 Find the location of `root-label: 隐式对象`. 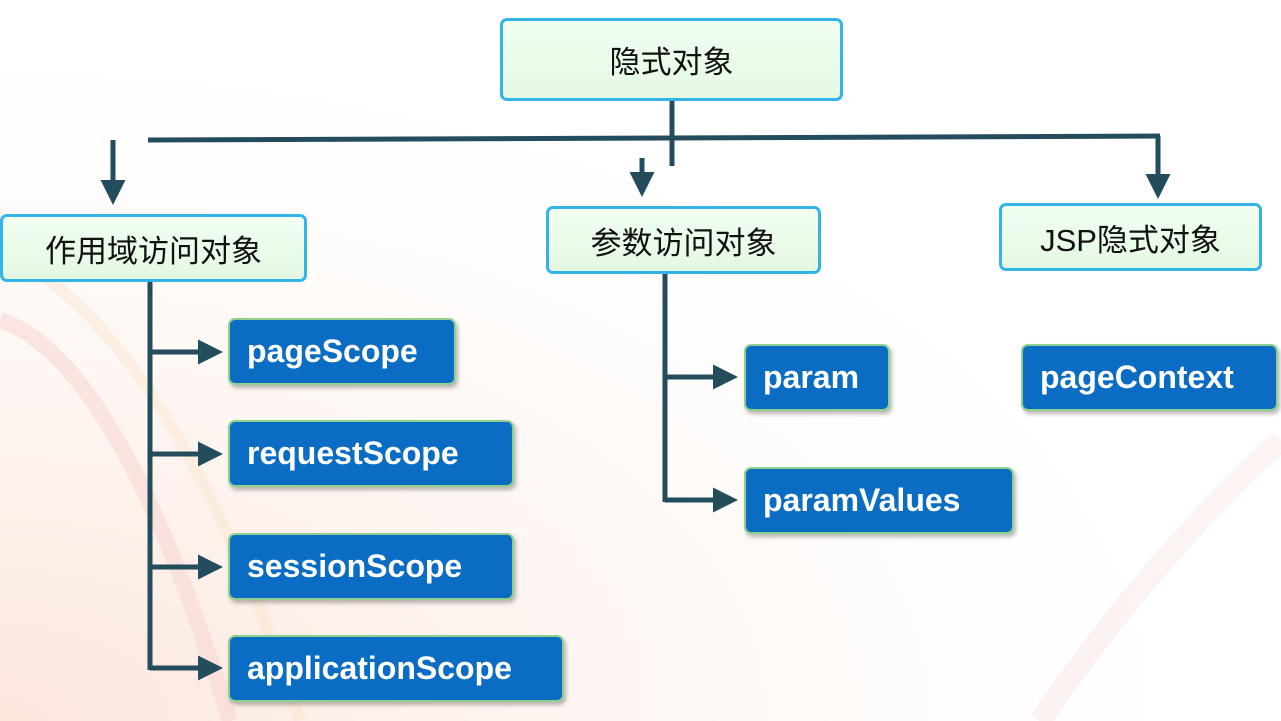

root-label: 隐式对象 is located at coordinates (671, 63).